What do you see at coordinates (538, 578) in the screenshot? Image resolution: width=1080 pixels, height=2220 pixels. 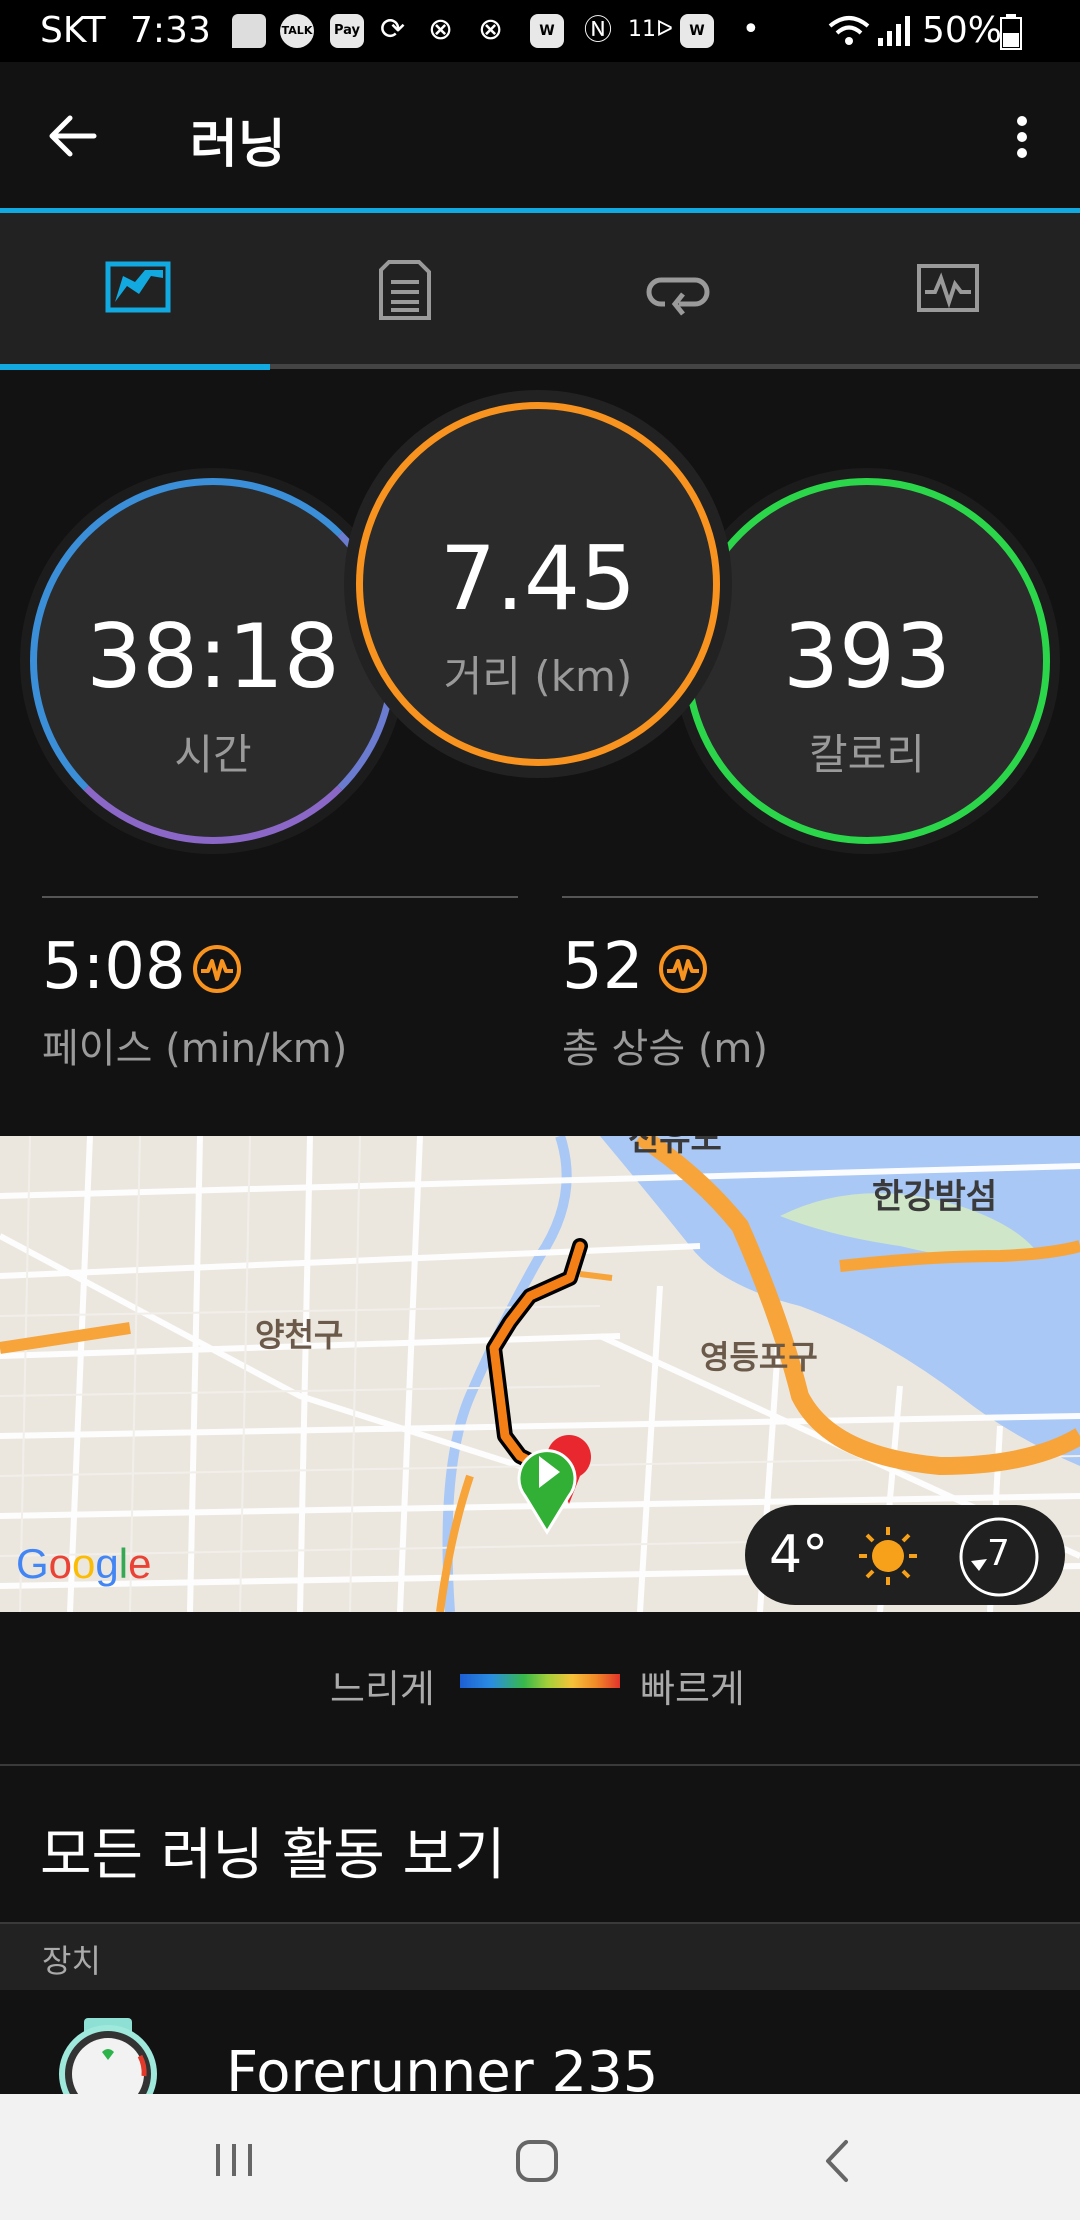 I see `distance-value: 7.45` at bounding box center [538, 578].